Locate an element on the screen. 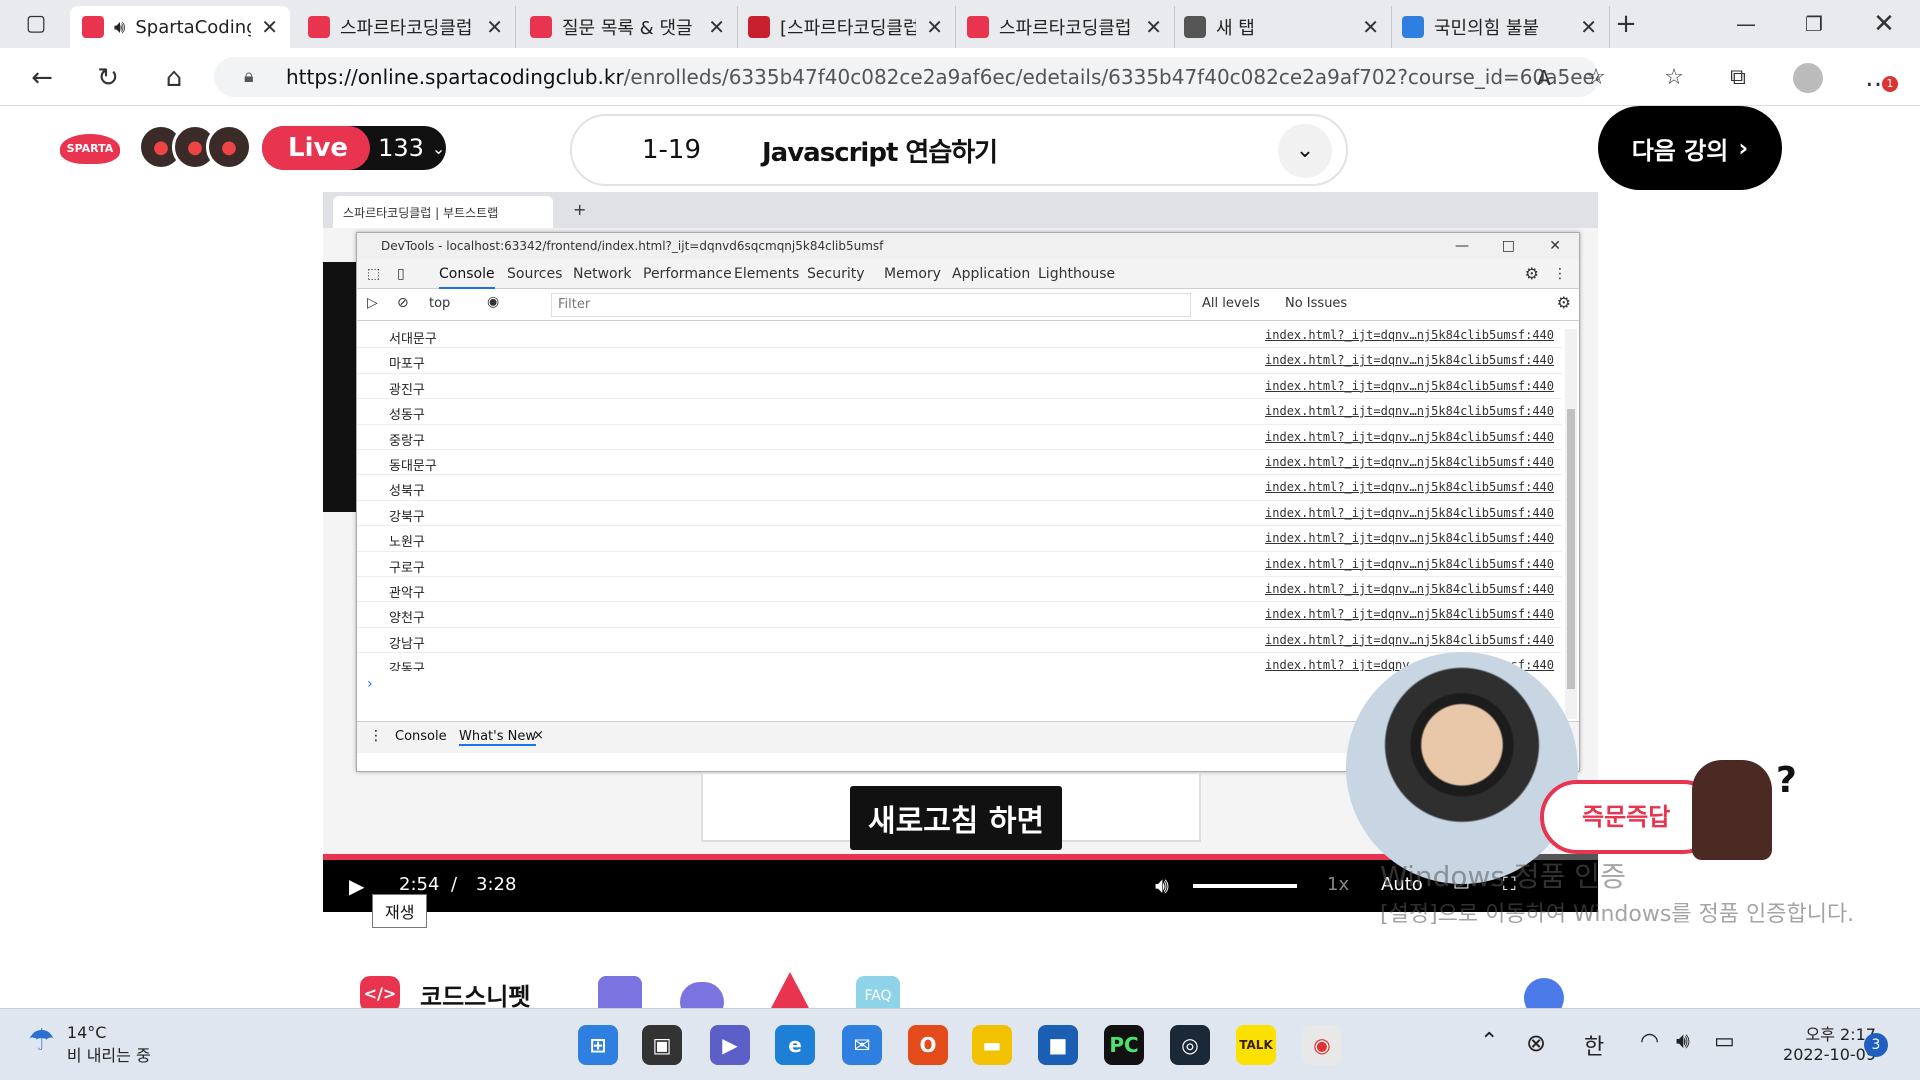  pycharm-icon: PC is located at coordinates (1124, 1045).